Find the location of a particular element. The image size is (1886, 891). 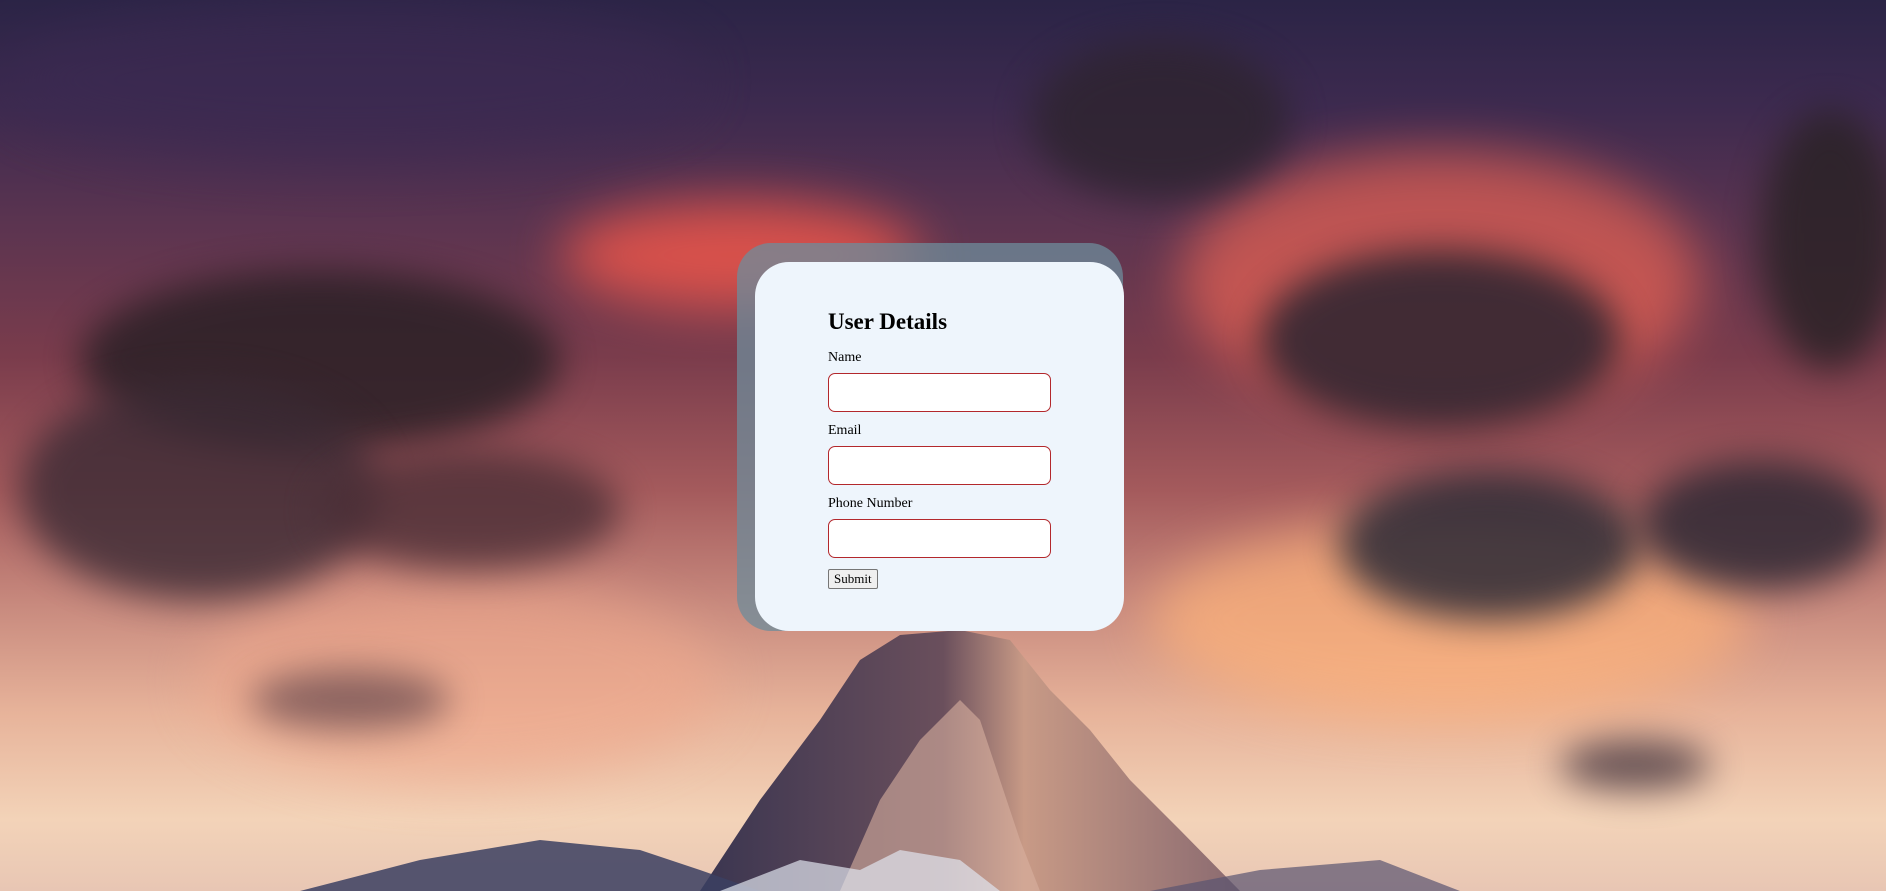

phone-number-label: Phone Number is located at coordinates (870, 503).